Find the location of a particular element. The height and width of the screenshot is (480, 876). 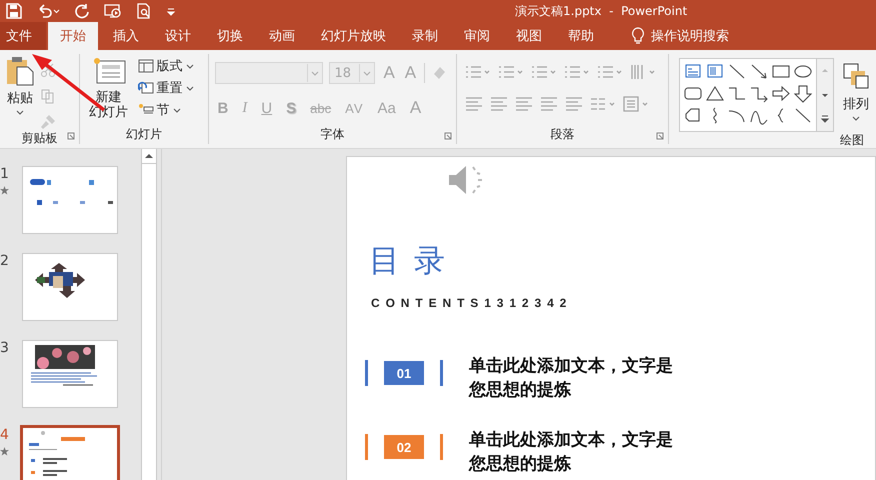

group-label: 幻灯片 is located at coordinates (144, 134).